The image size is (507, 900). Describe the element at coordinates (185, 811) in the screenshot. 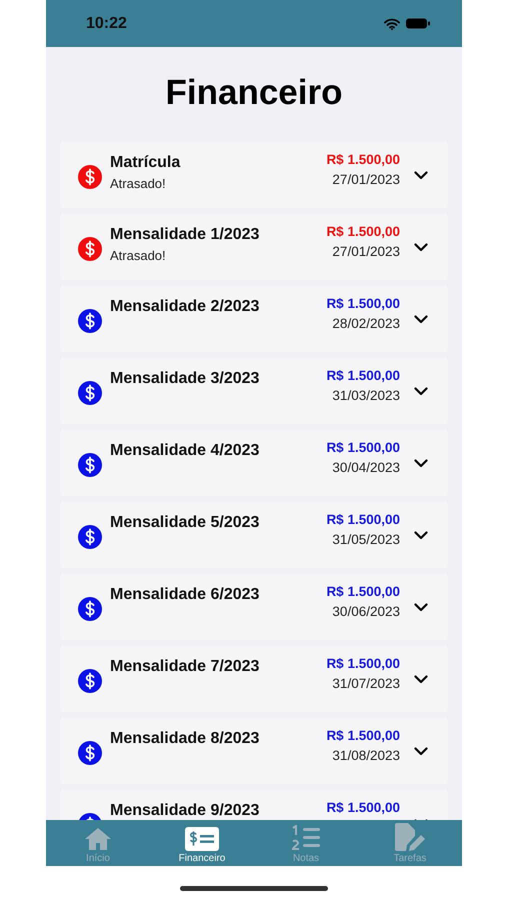

I see `payment-name: Mensalidade 9/2023` at that location.